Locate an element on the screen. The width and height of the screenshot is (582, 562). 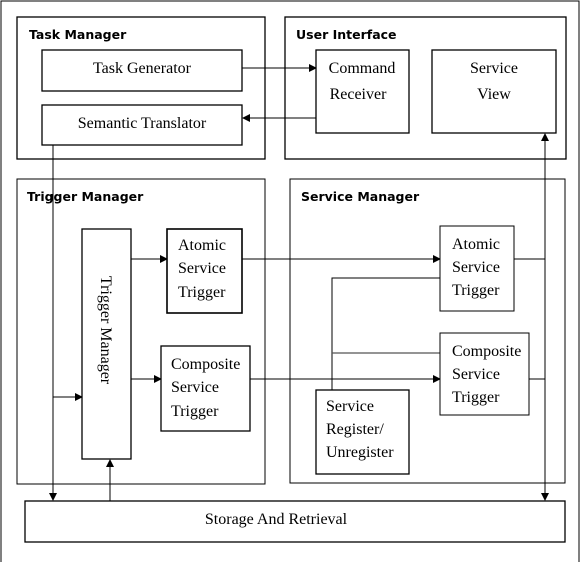
atomic-service-trigger-left: Atomic Service Trigger is located at coordinates (204, 271).